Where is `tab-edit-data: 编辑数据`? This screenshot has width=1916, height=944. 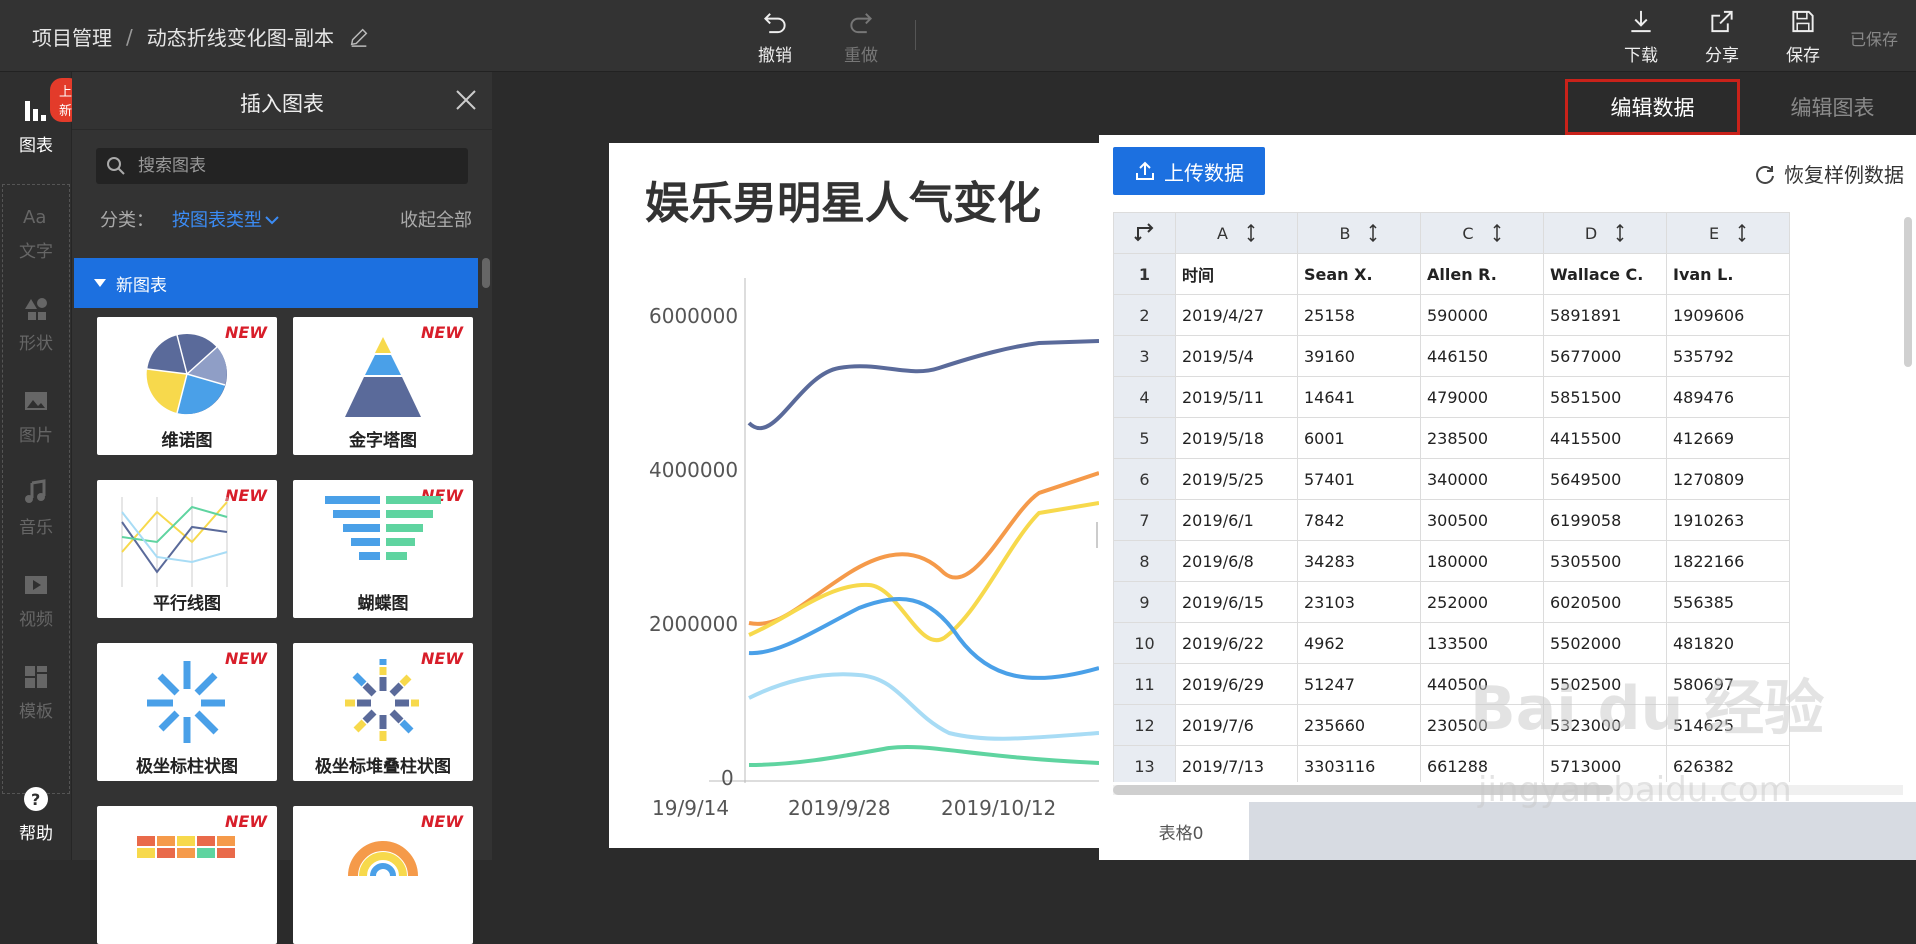 tab-edit-data: 编辑数据 is located at coordinates (1652, 107).